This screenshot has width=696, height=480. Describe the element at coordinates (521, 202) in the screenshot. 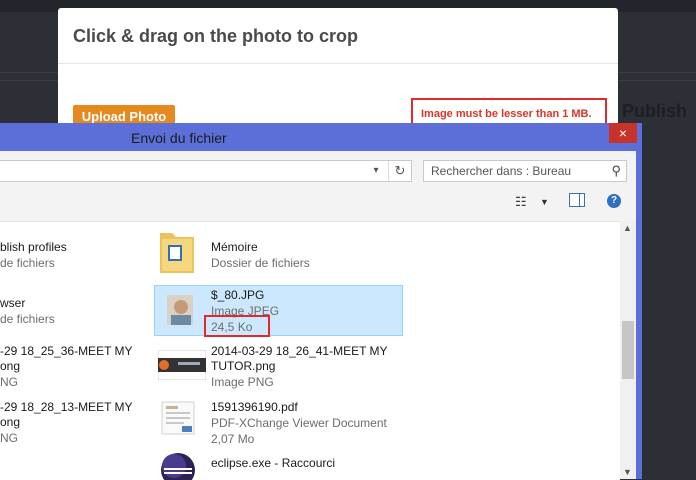

I see `view-options-icon: ☷` at that location.